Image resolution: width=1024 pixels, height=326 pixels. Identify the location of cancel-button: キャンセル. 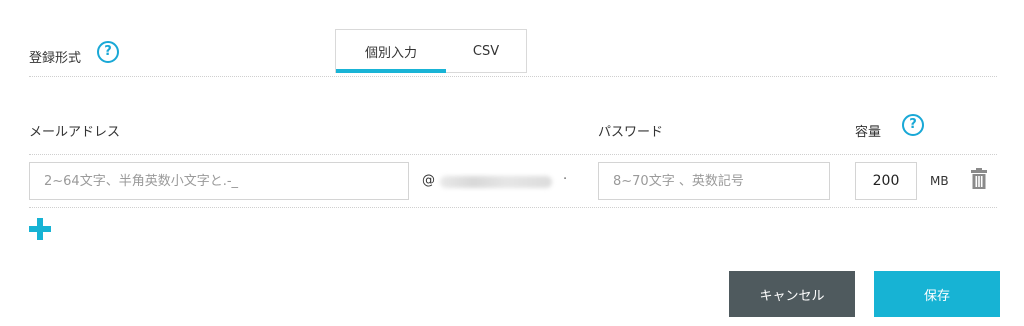
(792, 294).